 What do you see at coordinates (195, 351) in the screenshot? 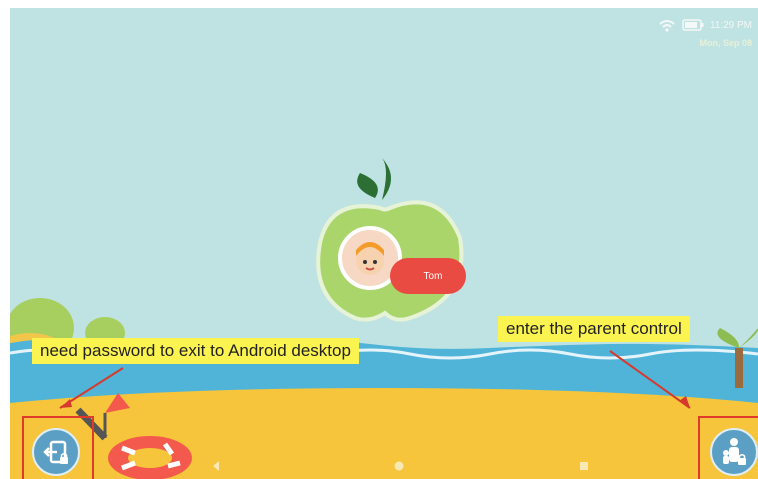
I see `exit-annotation: need password to exit to Android desktop` at bounding box center [195, 351].